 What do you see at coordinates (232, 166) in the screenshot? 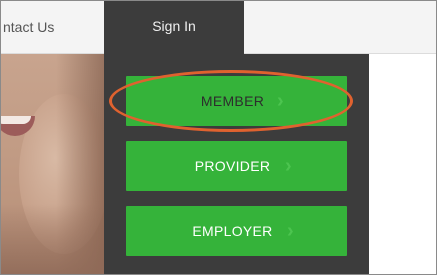
I see `provider-button-label: PROVIDER` at bounding box center [232, 166].